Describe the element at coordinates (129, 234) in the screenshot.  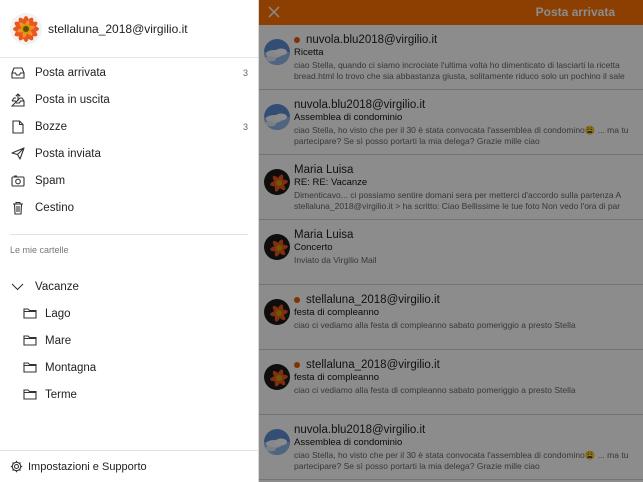
I see `divider` at that location.